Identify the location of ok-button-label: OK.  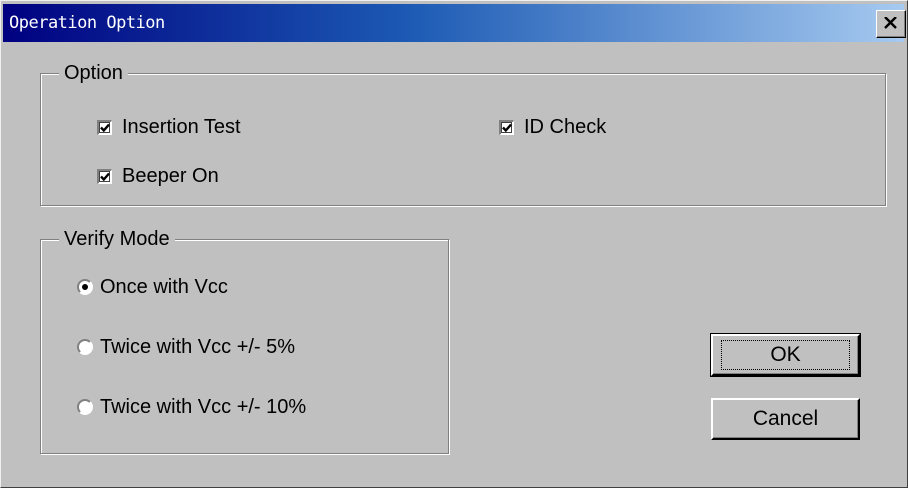
(785, 355).